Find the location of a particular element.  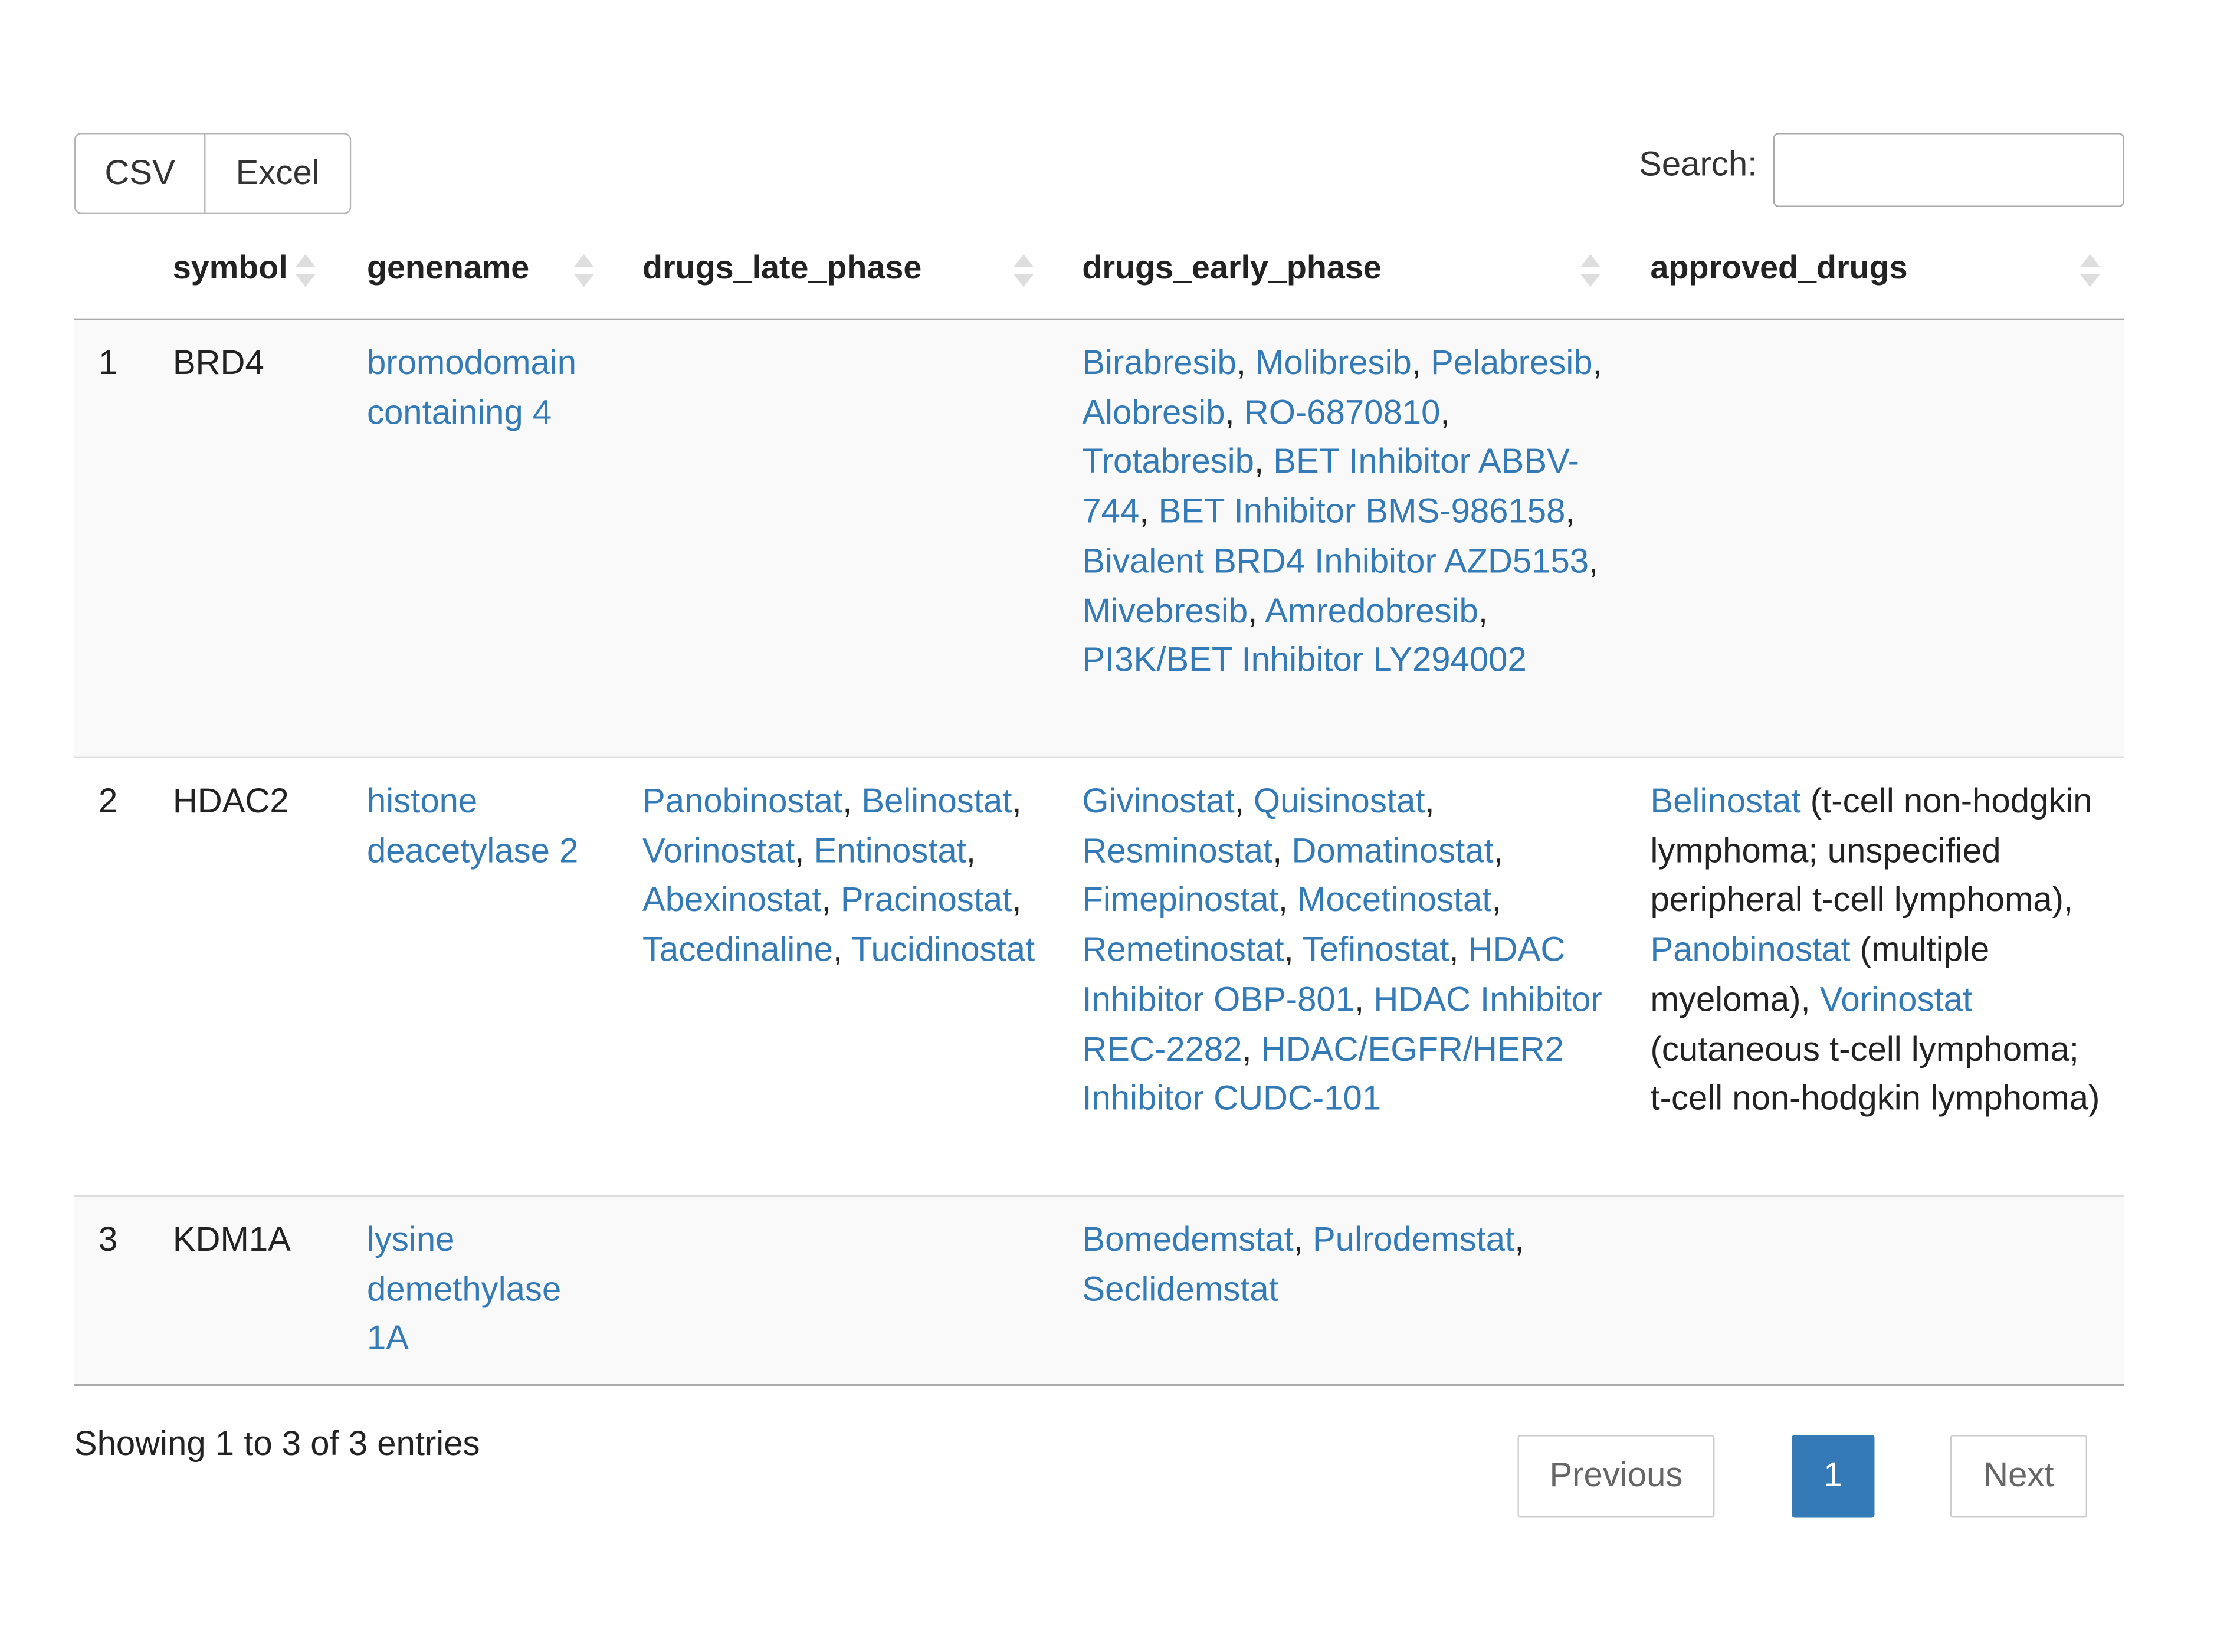

drugs-early-phase-cell: Bomedemstat, Pulrodemstat, Seclidemstat is located at coordinates (1303, 1265).